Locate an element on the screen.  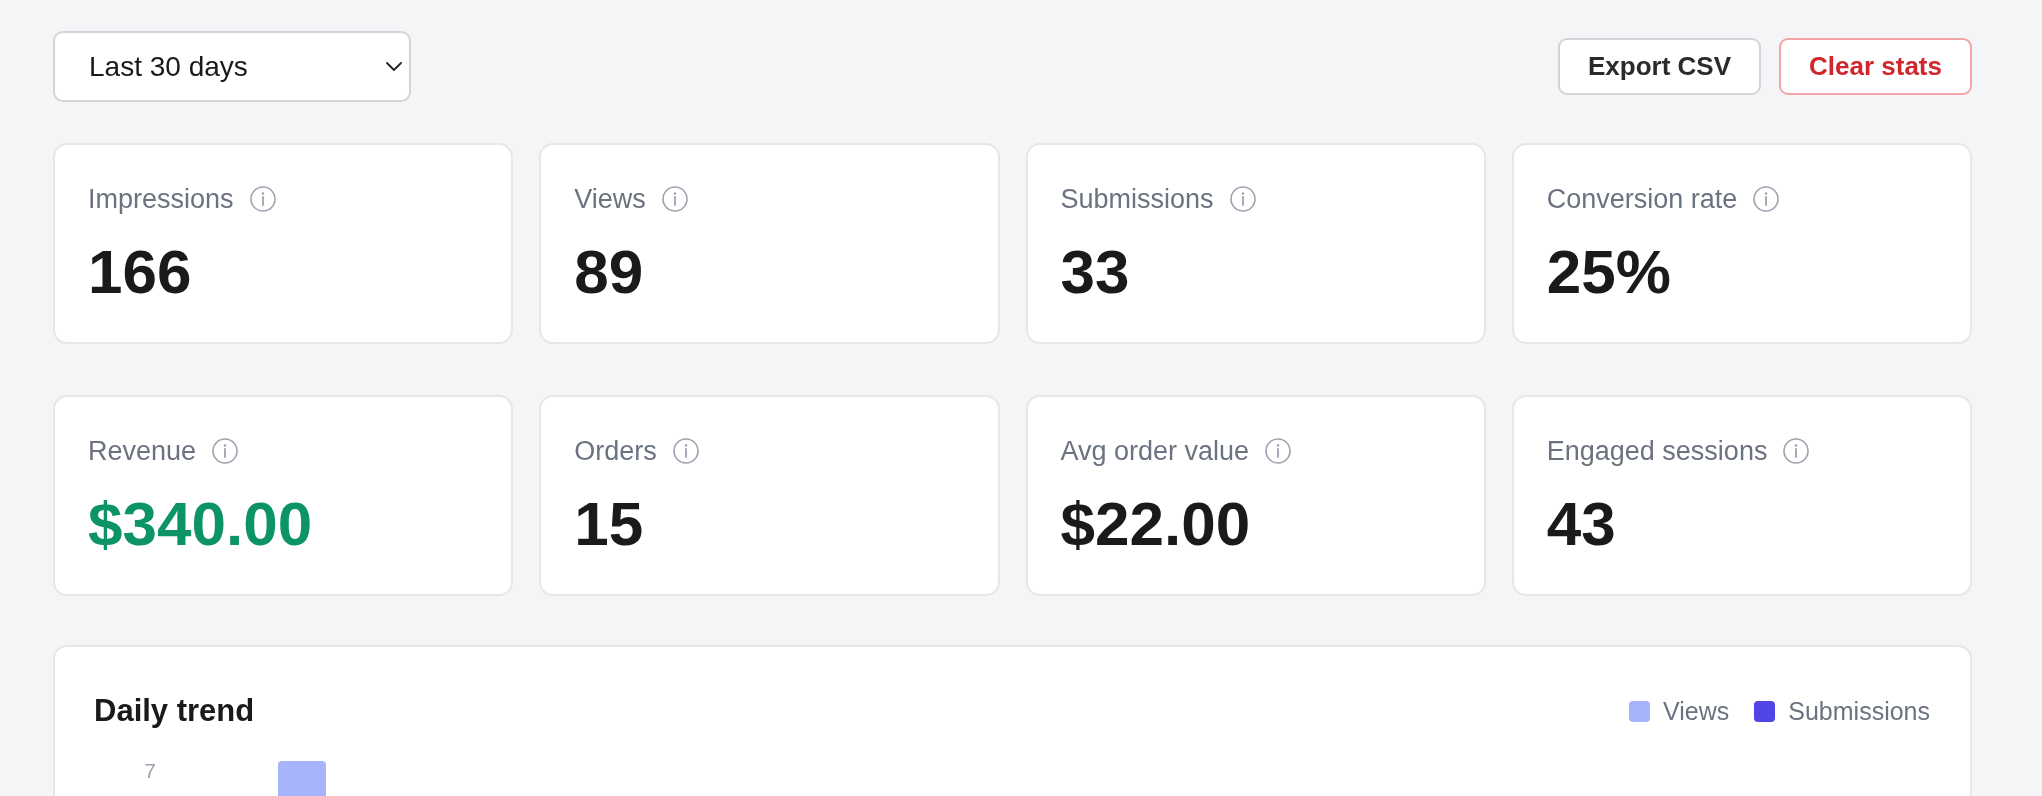
metric-label: Impressions is located at coordinates (161, 199).